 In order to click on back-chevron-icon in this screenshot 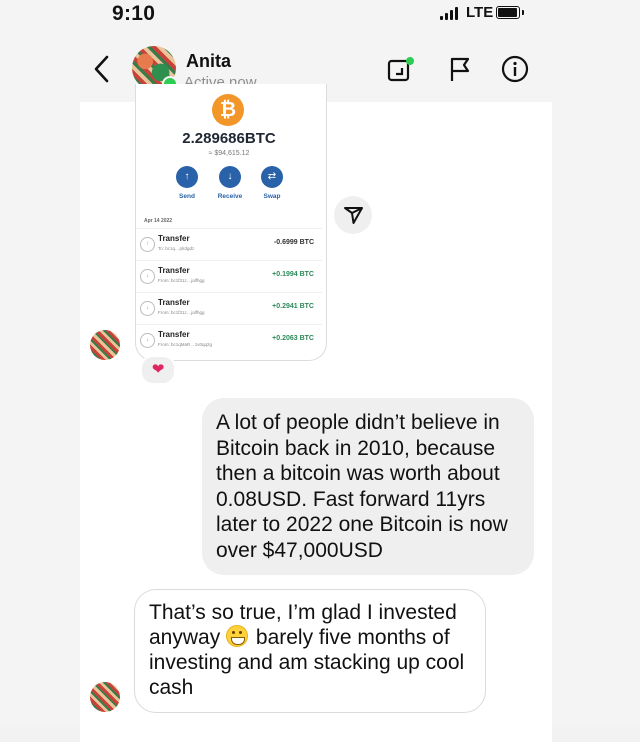, I will do `click(102, 69)`.